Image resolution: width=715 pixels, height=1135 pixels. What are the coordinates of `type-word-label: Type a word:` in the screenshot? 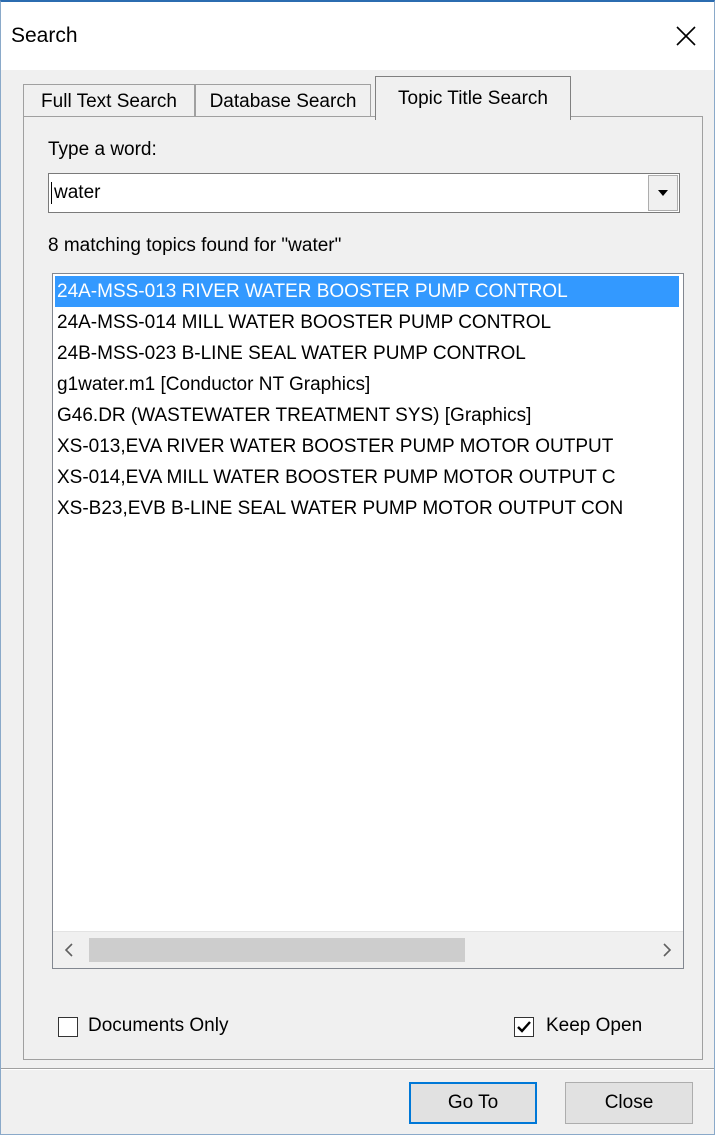 It's located at (102, 149).